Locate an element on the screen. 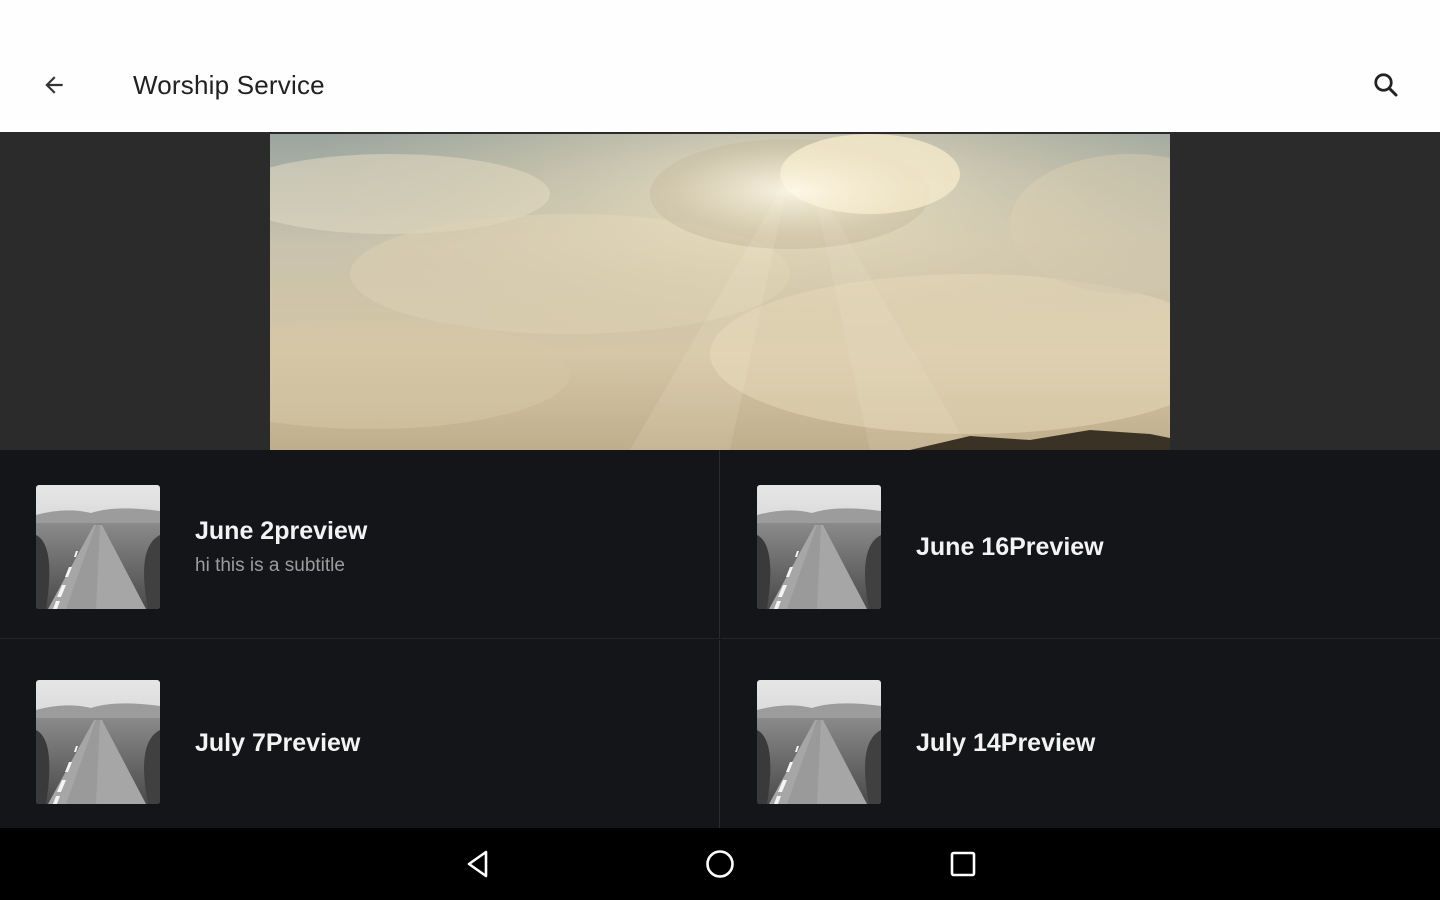 The height and width of the screenshot is (900, 1440). item-title: July 14Preview is located at coordinates (1006, 743).